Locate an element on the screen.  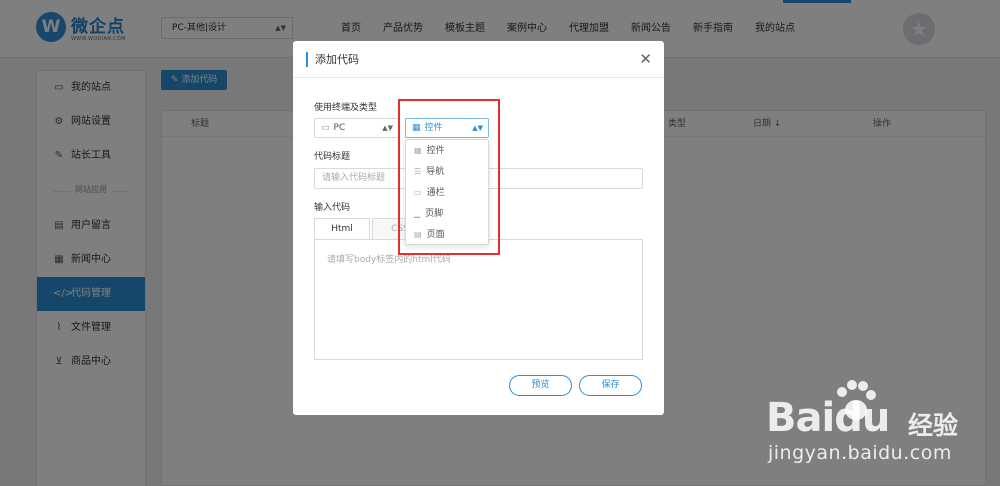
tab-html: Html is located at coordinates (342, 229).